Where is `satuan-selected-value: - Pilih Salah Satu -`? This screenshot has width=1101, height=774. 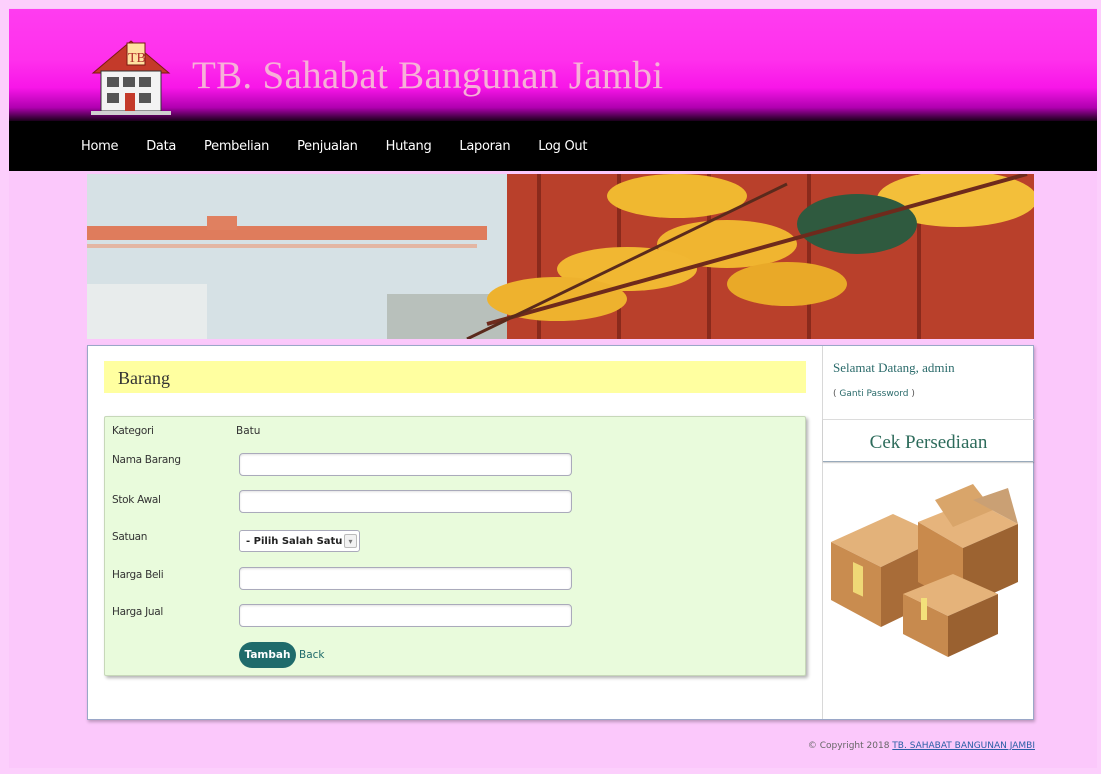 satuan-selected-value: - Pilih Salah Satu - is located at coordinates (298, 541).